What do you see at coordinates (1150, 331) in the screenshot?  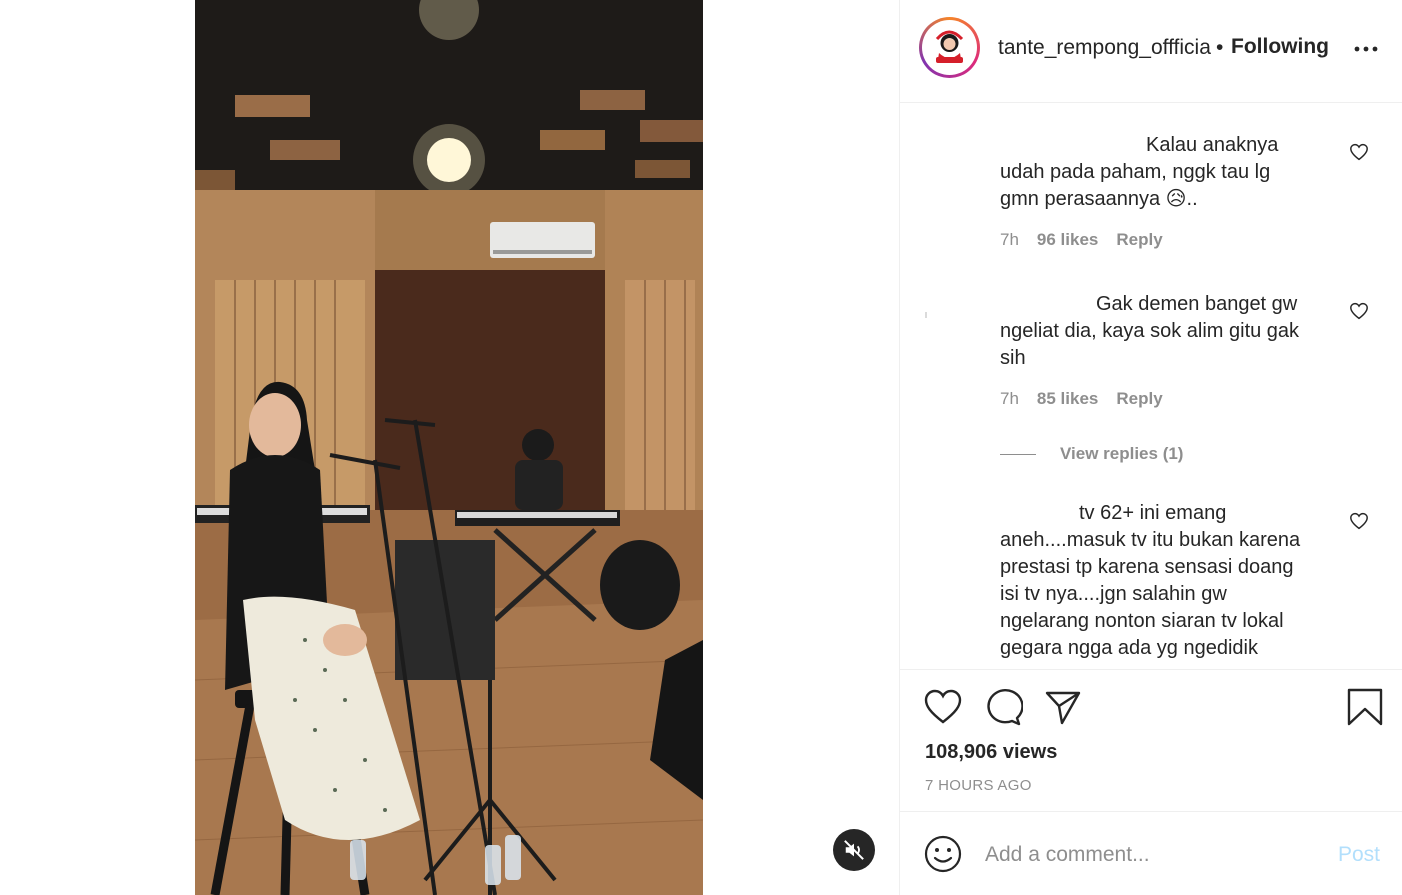 I see `comment-line: ngeliat dia, kaya sok alim gitu gak` at bounding box center [1150, 331].